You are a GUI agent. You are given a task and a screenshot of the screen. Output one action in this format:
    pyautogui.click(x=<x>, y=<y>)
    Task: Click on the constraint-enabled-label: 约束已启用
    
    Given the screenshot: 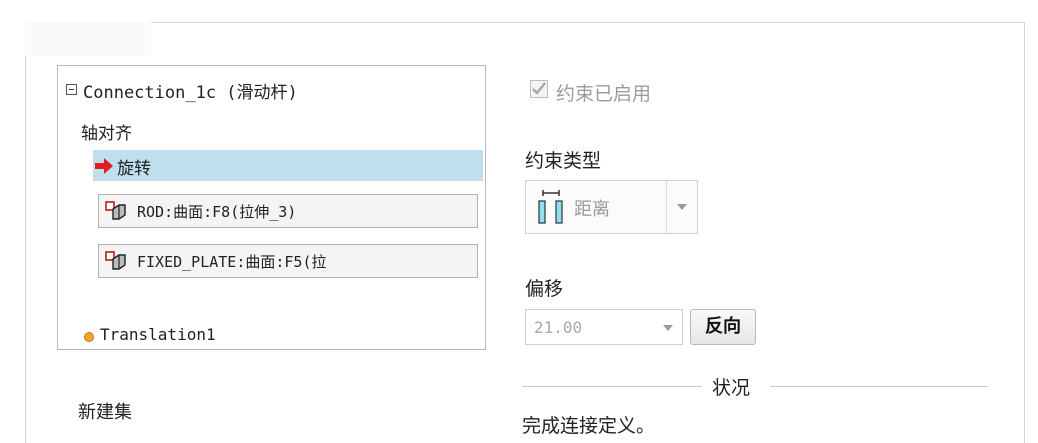 What is the action you would take?
    pyautogui.click(x=604, y=94)
    